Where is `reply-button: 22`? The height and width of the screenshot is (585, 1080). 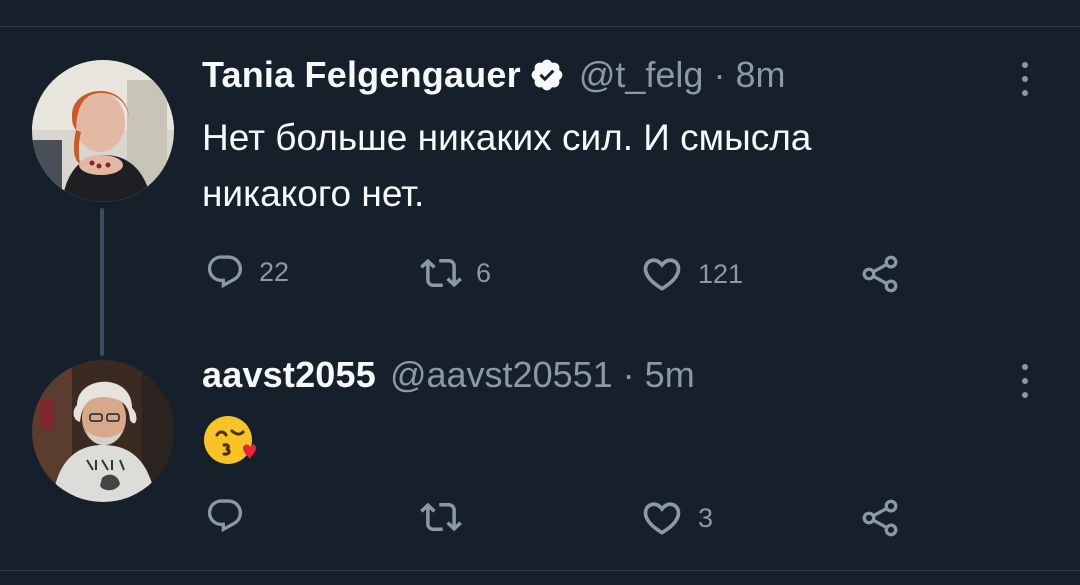 reply-button: 22 is located at coordinates (247, 272).